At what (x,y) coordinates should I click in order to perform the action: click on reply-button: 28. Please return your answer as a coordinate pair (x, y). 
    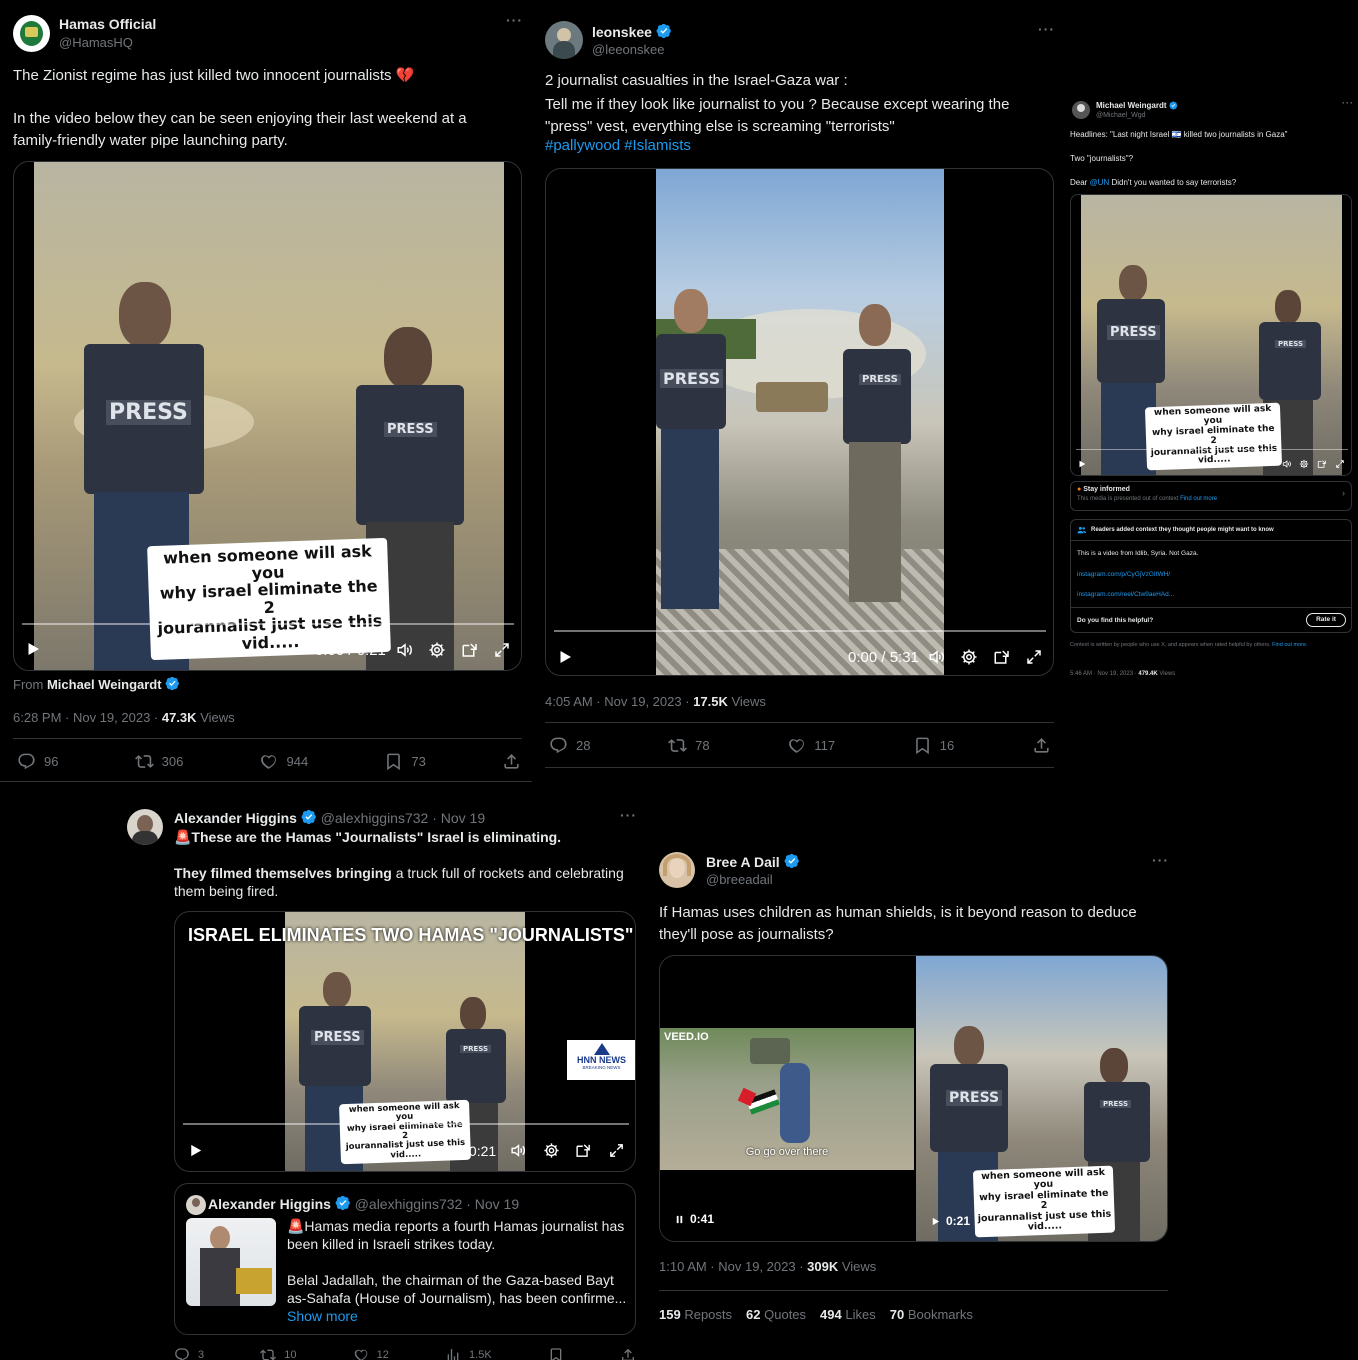
    Looking at the image, I should click on (569, 745).